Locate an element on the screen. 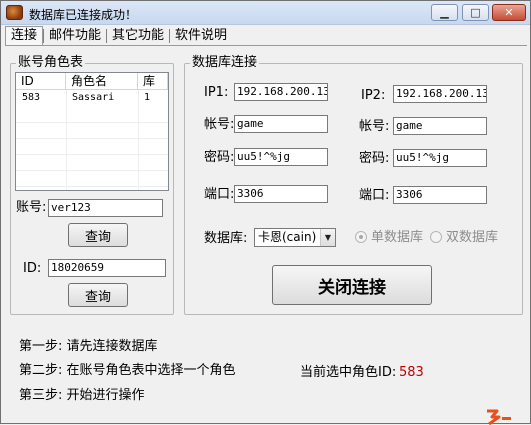 The width and height of the screenshot is (531, 425). port2-label: 端口: is located at coordinates (374, 195).